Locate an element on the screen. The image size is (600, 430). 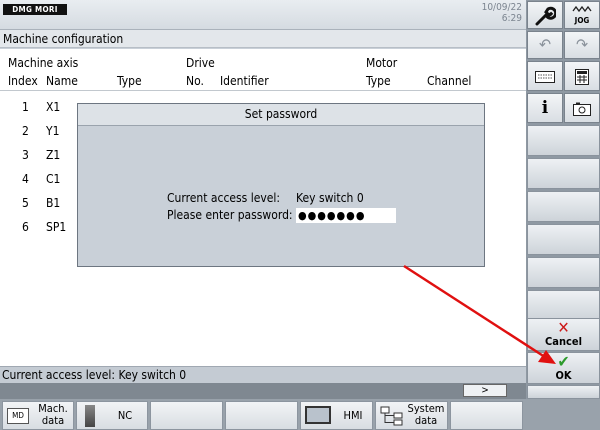
arrow-line is located at coordinates (476, 312).